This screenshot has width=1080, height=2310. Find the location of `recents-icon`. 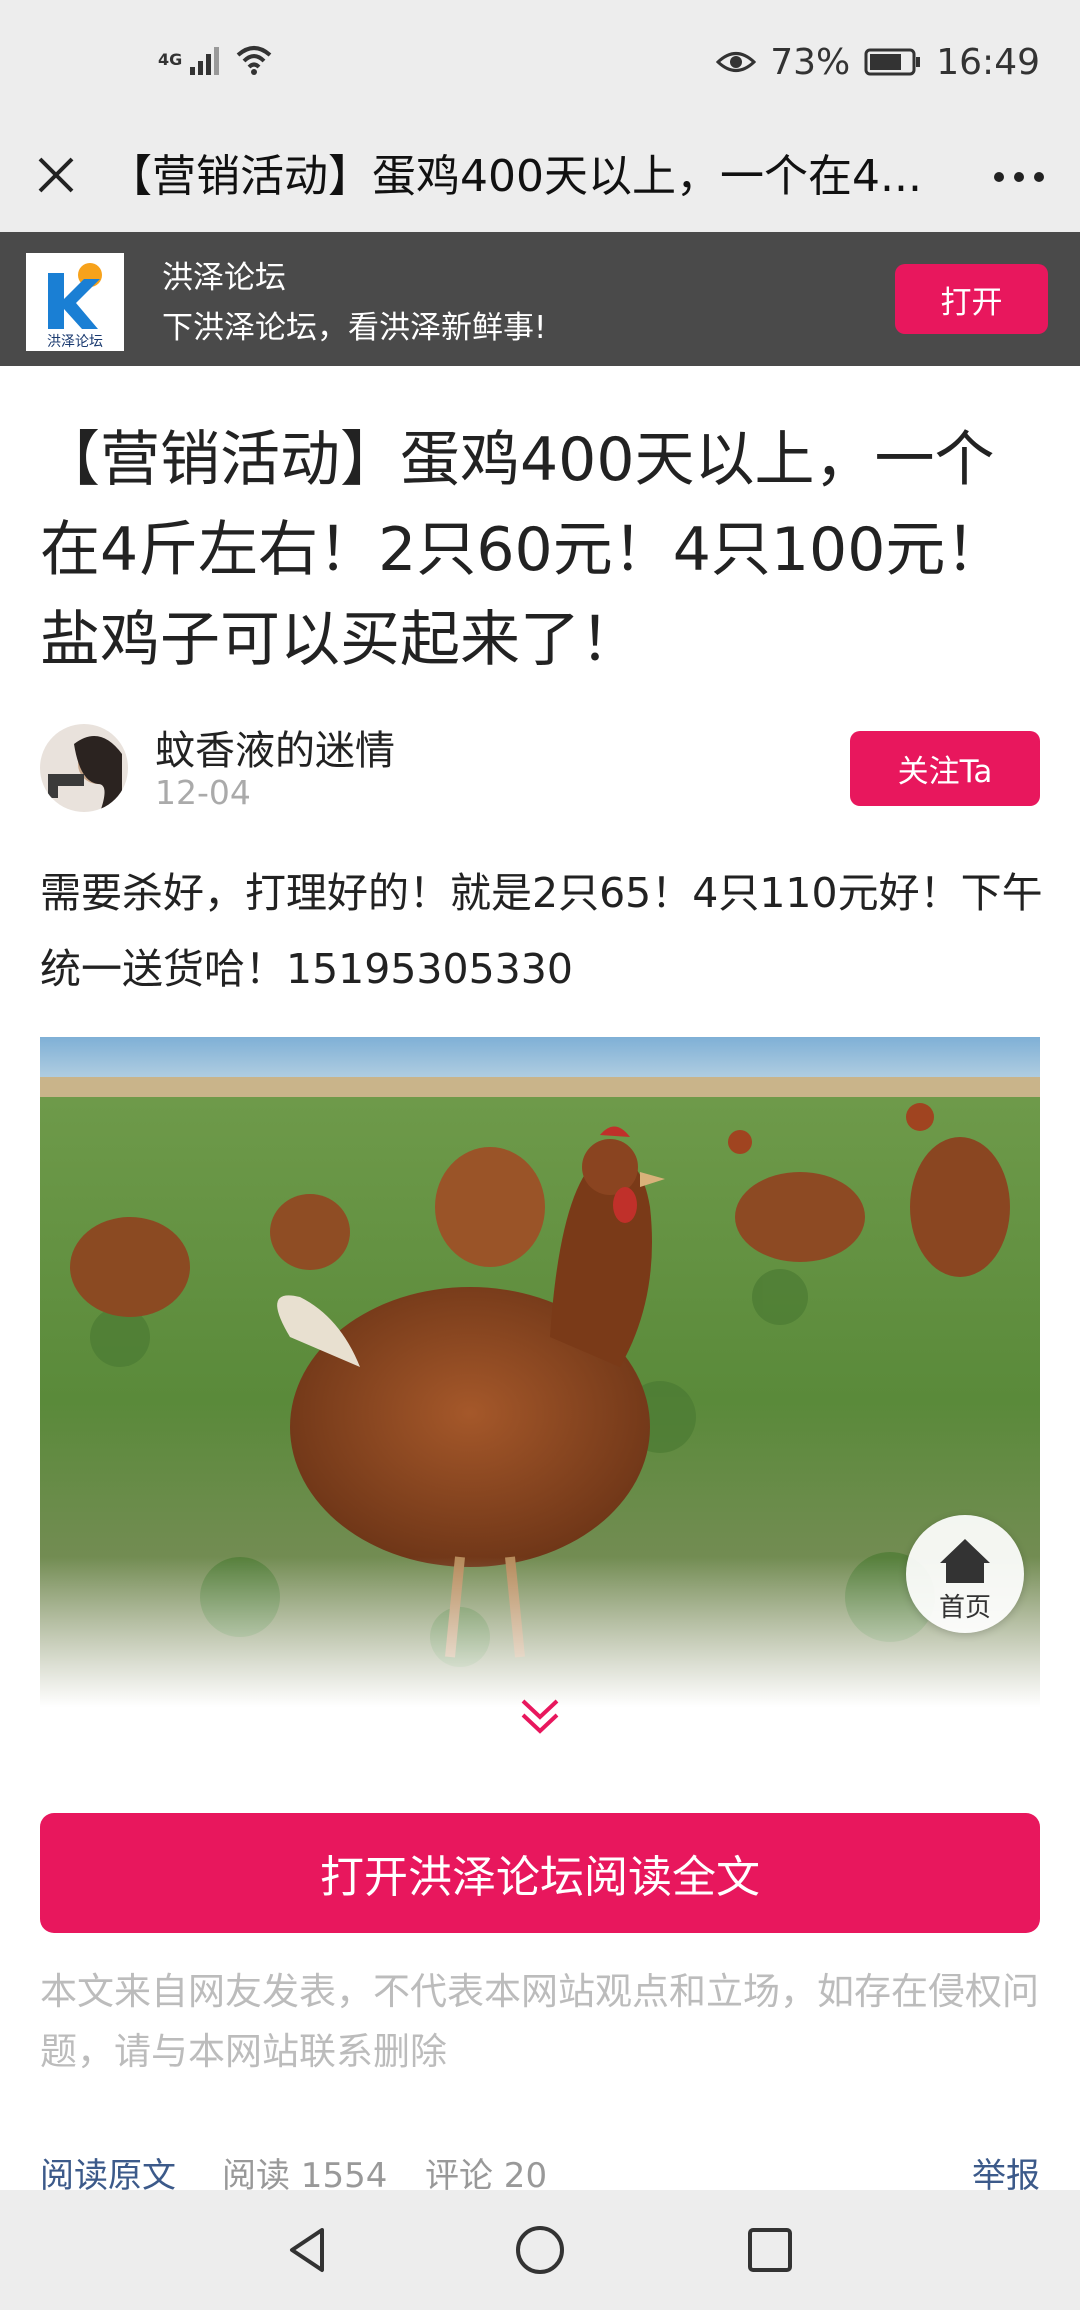

recents-icon is located at coordinates (770, 2250).